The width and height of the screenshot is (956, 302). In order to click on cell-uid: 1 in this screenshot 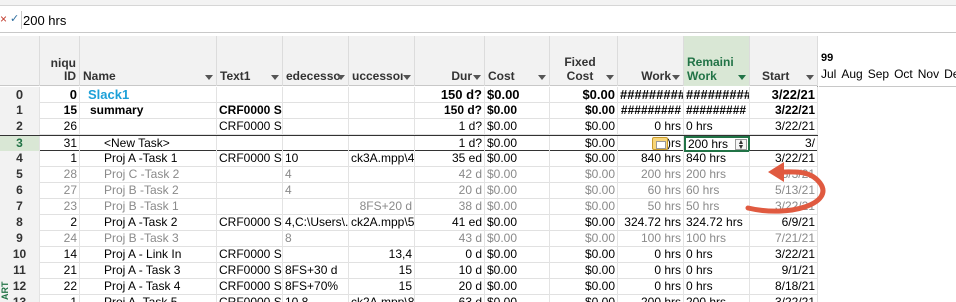, I will do `click(60, 159)`.